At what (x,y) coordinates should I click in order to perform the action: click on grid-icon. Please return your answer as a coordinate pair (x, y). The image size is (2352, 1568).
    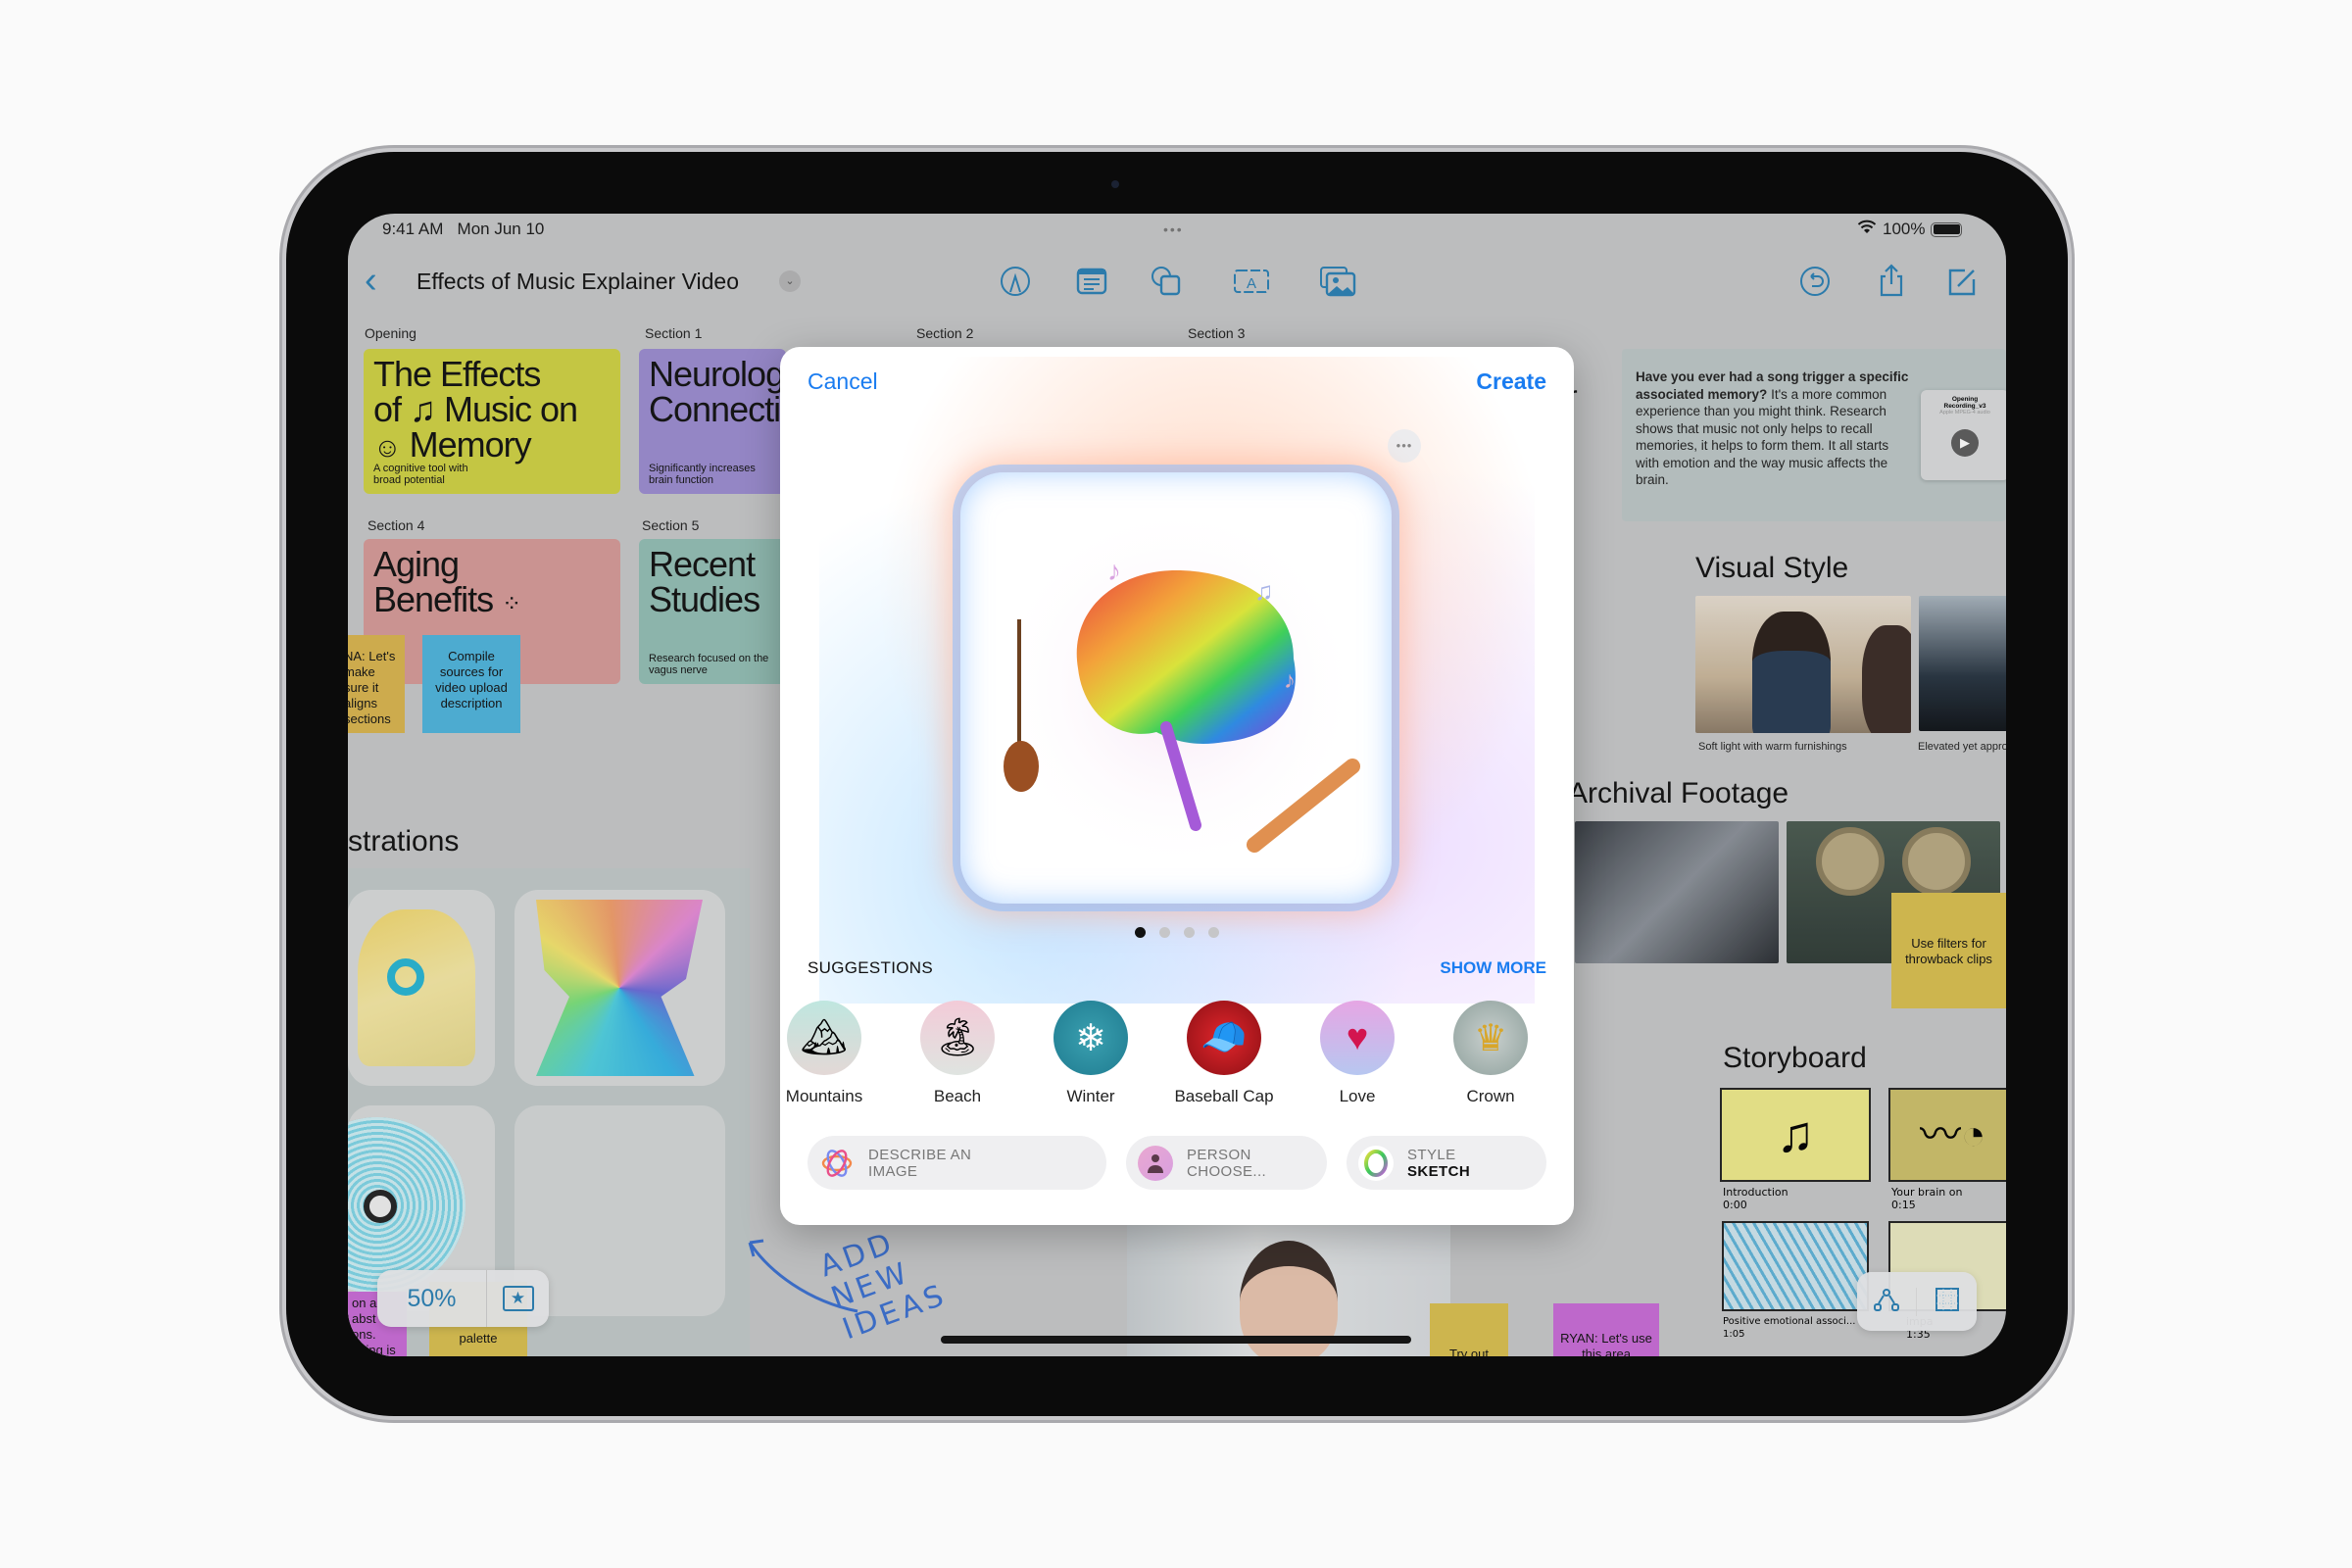
    Looking at the image, I should click on (1947, 1302).